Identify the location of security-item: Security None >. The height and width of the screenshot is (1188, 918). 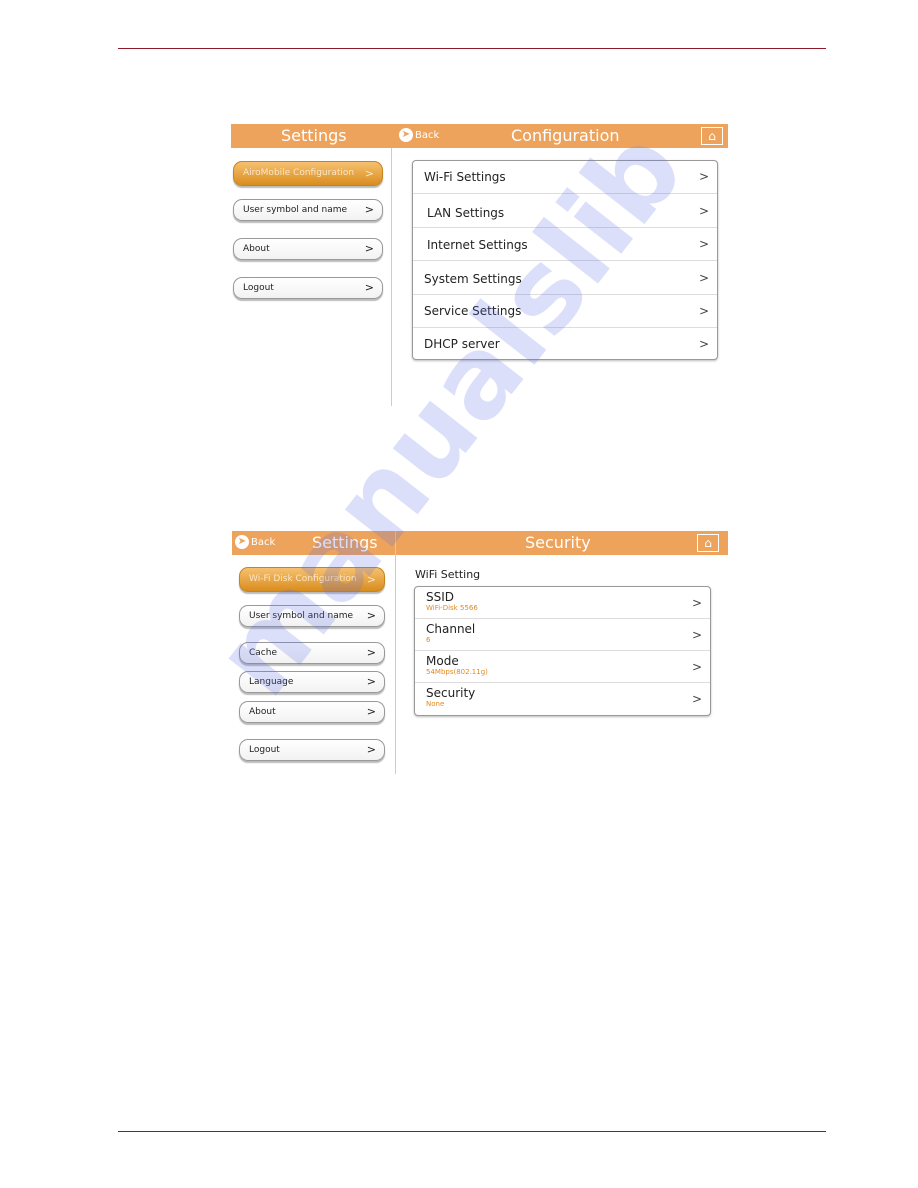
(562, 699).